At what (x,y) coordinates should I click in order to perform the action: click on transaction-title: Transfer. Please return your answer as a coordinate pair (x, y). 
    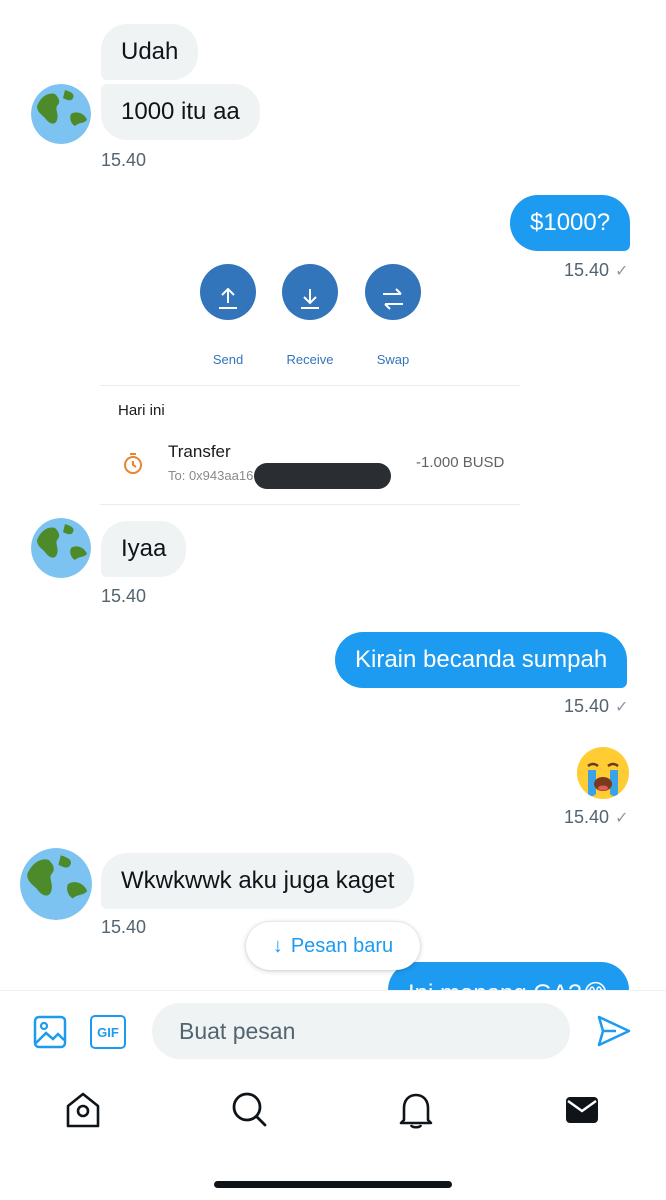
    Looking at the image, I should click on (199, 451).